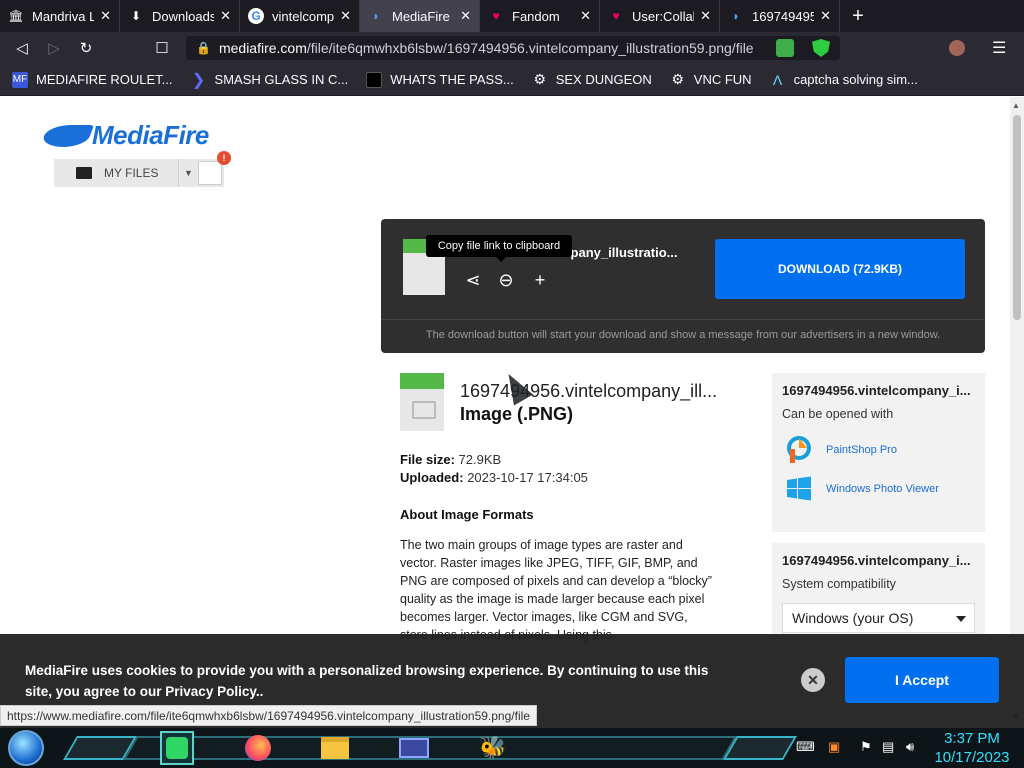 The height and width of the screenshot is (768, 1024). Describe the element at coordinates (866, 747) in the screenshot. I see `flag-icon: ⚑` at that location.